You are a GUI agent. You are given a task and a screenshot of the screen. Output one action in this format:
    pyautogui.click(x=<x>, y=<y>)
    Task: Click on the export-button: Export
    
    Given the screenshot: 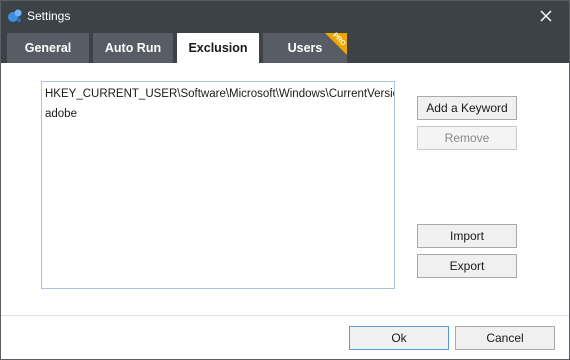 What is the action you would take?
    pyautogui.click(x=467, y=266)
    